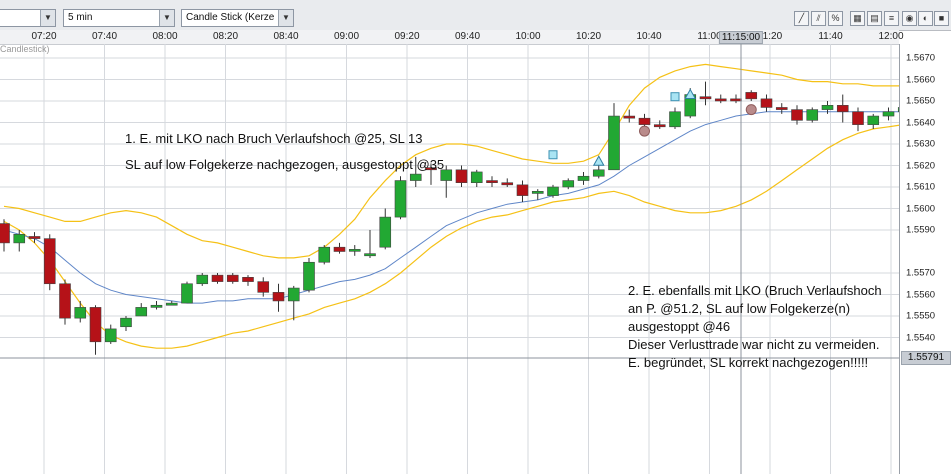  Describe the element at coordinates (921, 337) in the screenshot. I see `price-axis-label: 1.5540` at that location.